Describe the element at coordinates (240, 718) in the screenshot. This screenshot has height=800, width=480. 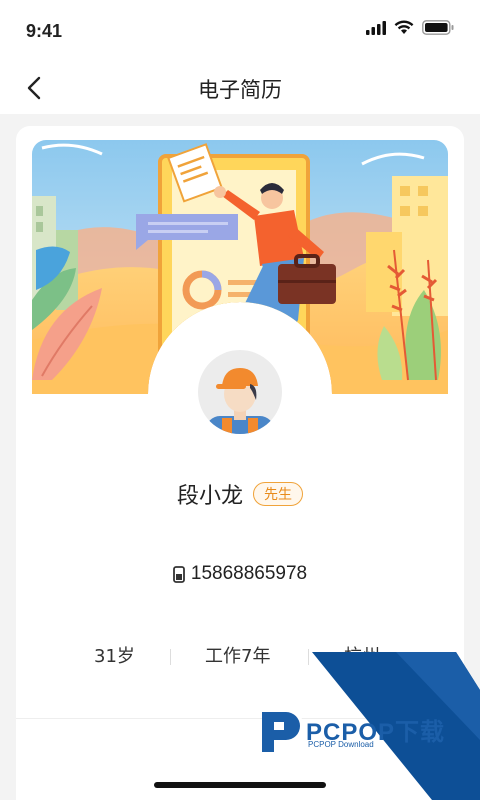
I see `card-divider` at that location.